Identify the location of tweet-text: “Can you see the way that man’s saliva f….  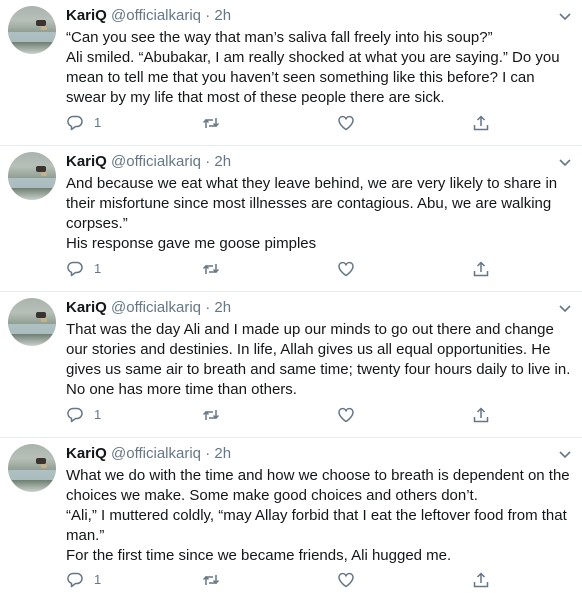
(322, 68).